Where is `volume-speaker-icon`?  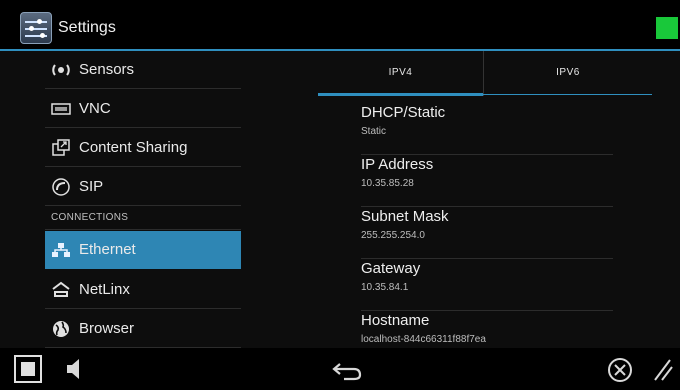 volume-speaker-icon is located at coordinates (74, 369).